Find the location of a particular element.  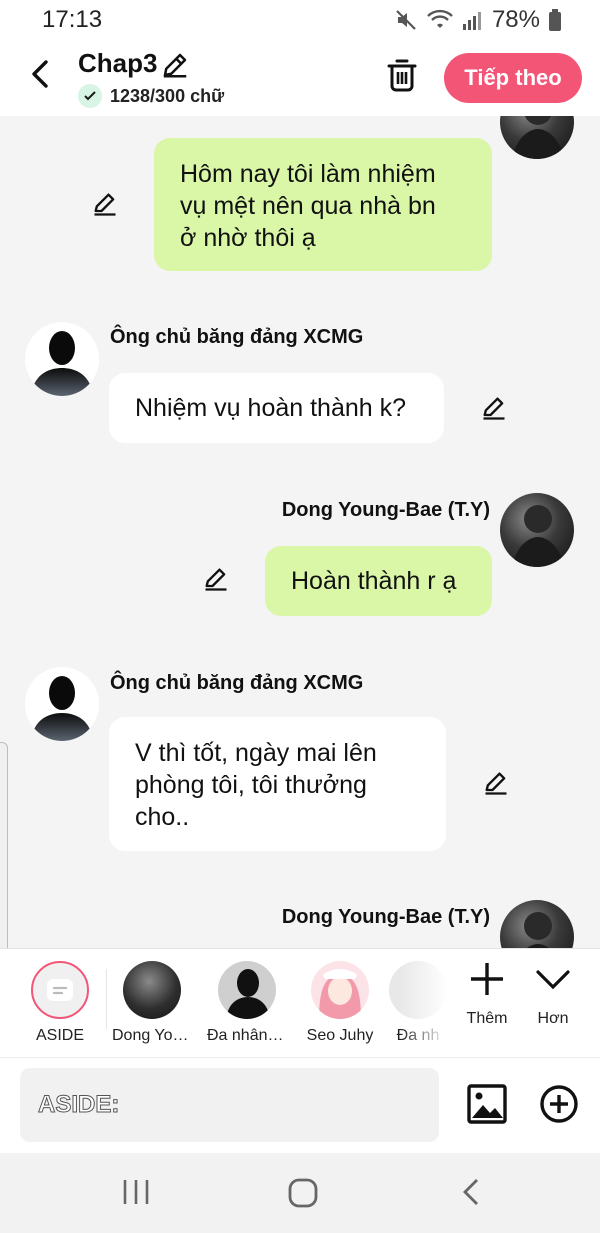

add-content-button is located at coordinates (559, 1104).